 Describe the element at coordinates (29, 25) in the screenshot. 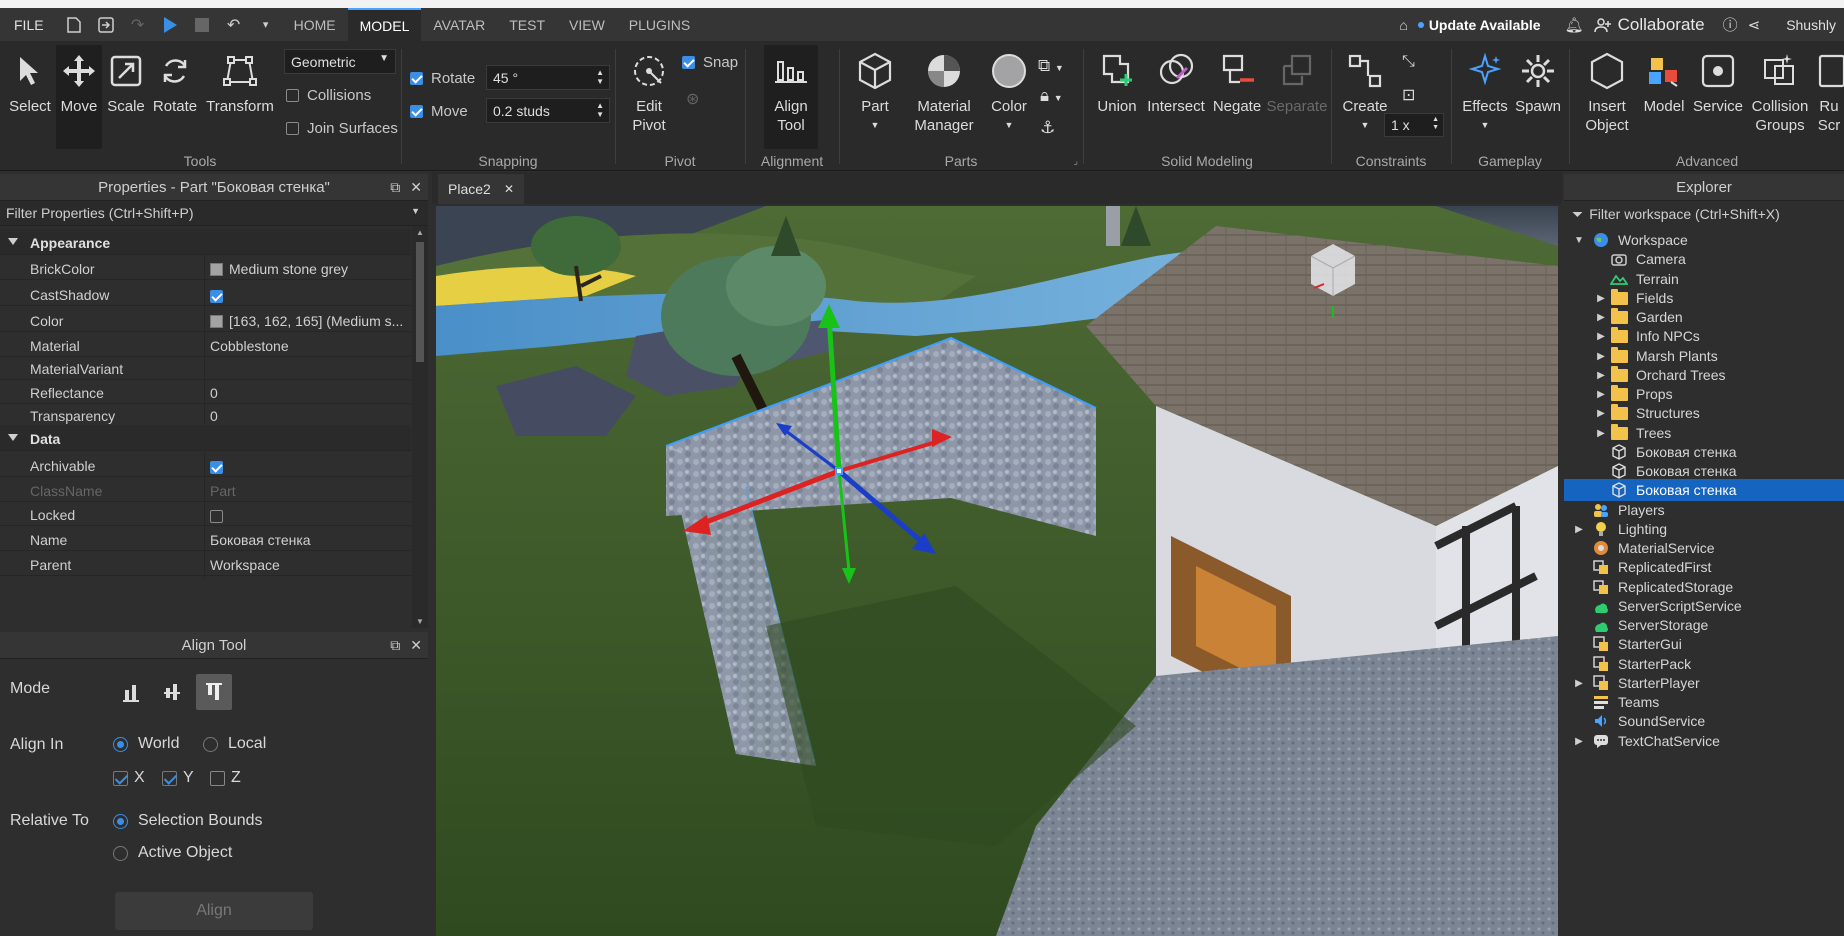

I see `file-menu: FILE` at that location.